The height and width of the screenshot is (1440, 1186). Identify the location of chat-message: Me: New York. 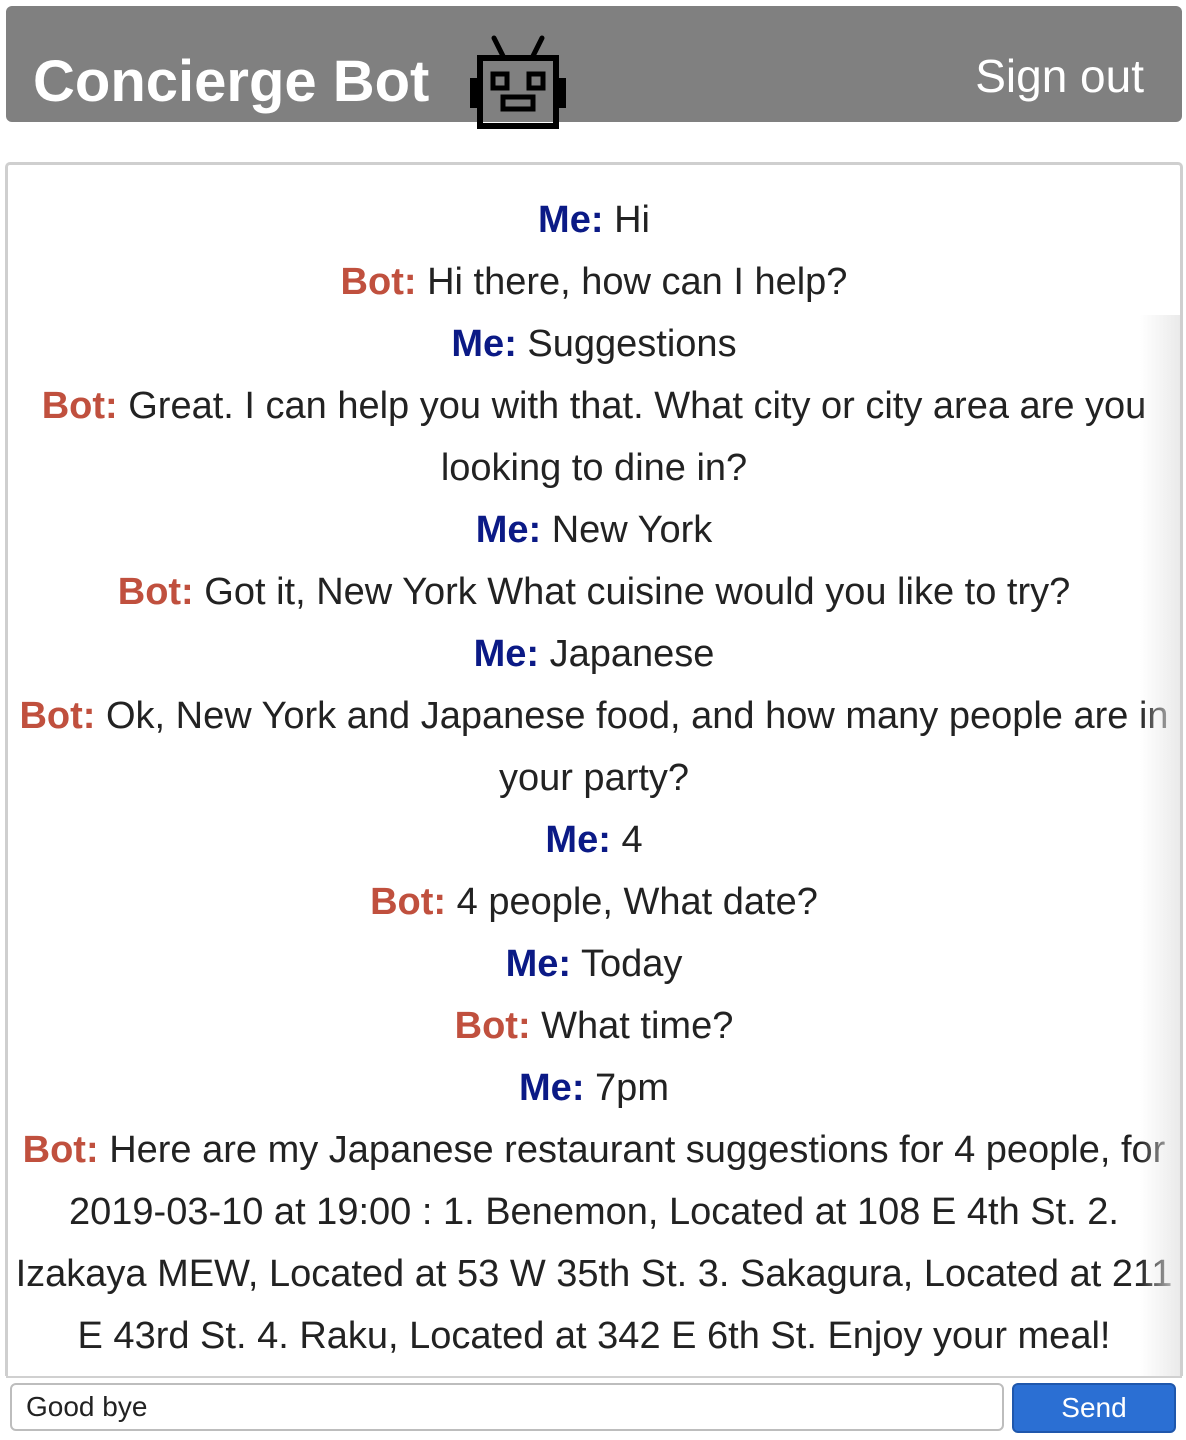
(594, 530).